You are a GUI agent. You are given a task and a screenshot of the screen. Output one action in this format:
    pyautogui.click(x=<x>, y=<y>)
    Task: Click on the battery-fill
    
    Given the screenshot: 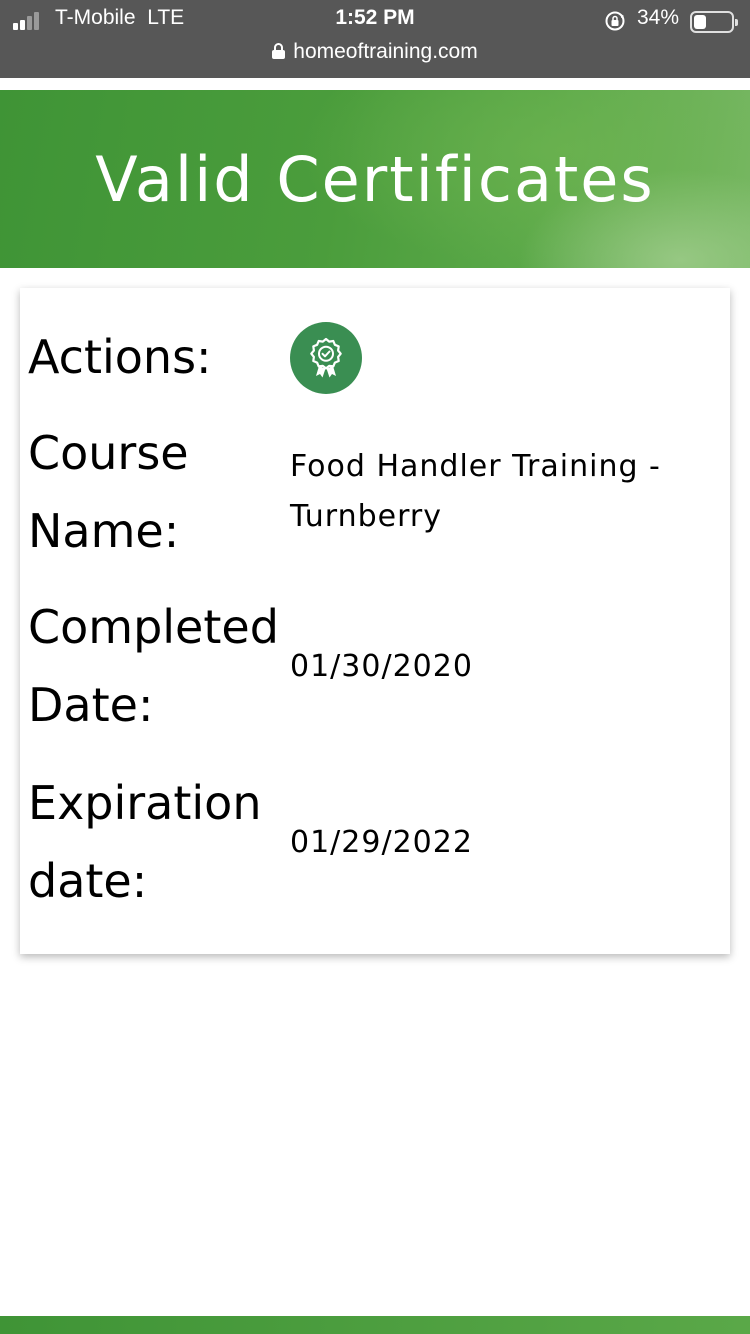 What is the action you would take?
    pyautogui.click(x=700, y=22)
    